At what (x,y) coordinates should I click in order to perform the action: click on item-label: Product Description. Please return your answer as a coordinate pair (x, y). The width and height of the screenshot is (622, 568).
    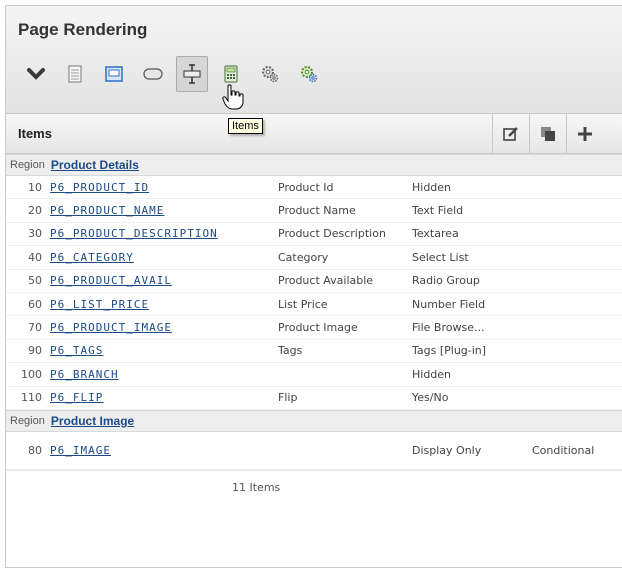
    Looking at the image, I should click on (332, 234).